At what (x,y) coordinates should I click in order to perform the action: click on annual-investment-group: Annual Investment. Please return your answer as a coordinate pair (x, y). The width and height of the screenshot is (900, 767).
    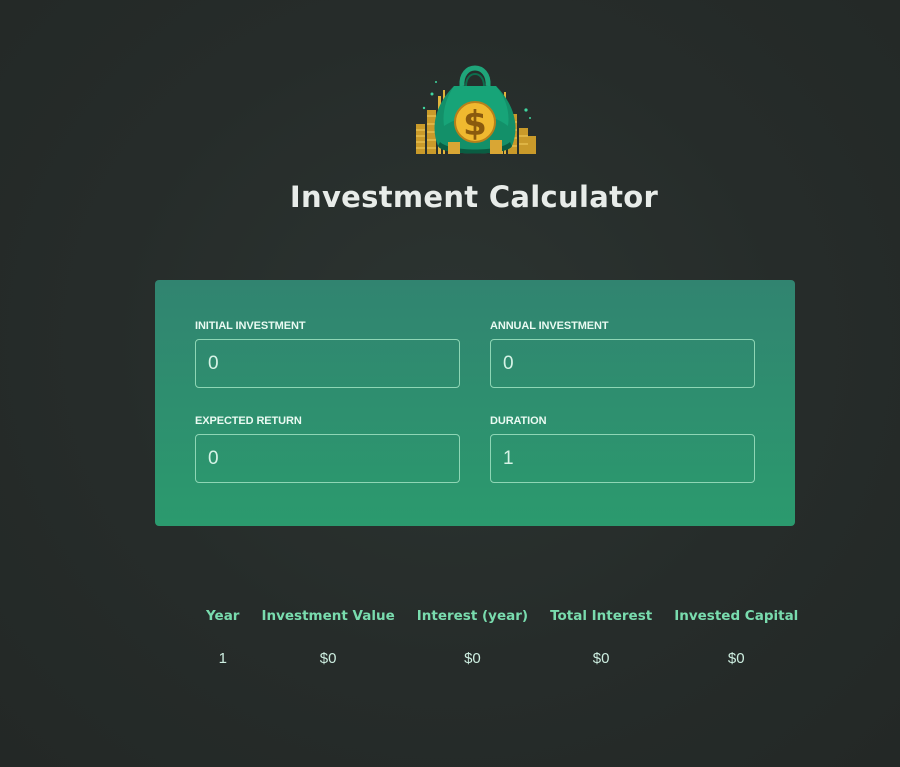
    Looking at the image, I should click on (622, 354).